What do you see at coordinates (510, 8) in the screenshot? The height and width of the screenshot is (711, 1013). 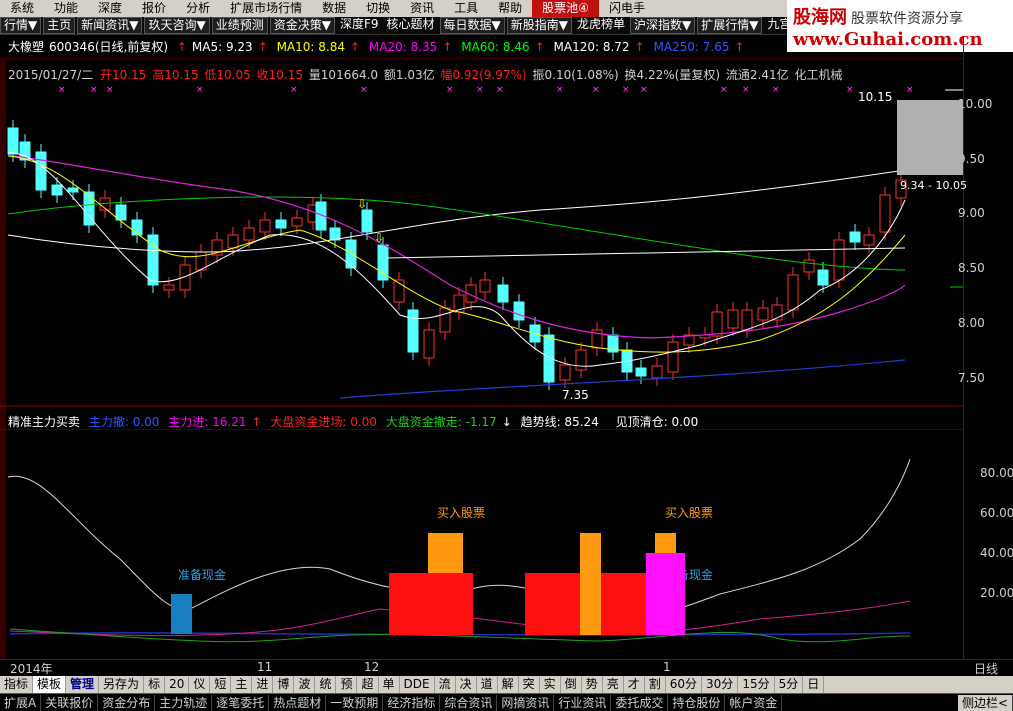 I see `menu-help: 帮助` at bounding box center [510, 8].